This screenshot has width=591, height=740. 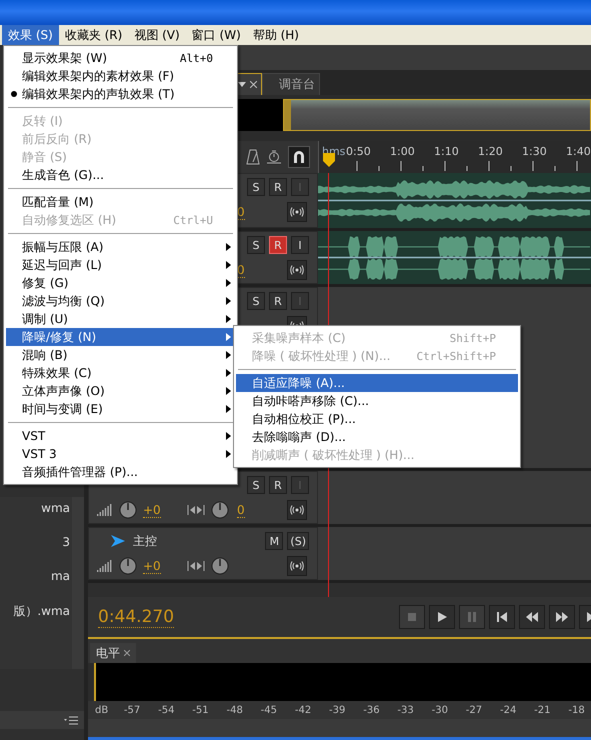 What do you see at coordinates (337, 710) in the screenshot?
I see `scale-label: -39` at bounding box center [337, 710].